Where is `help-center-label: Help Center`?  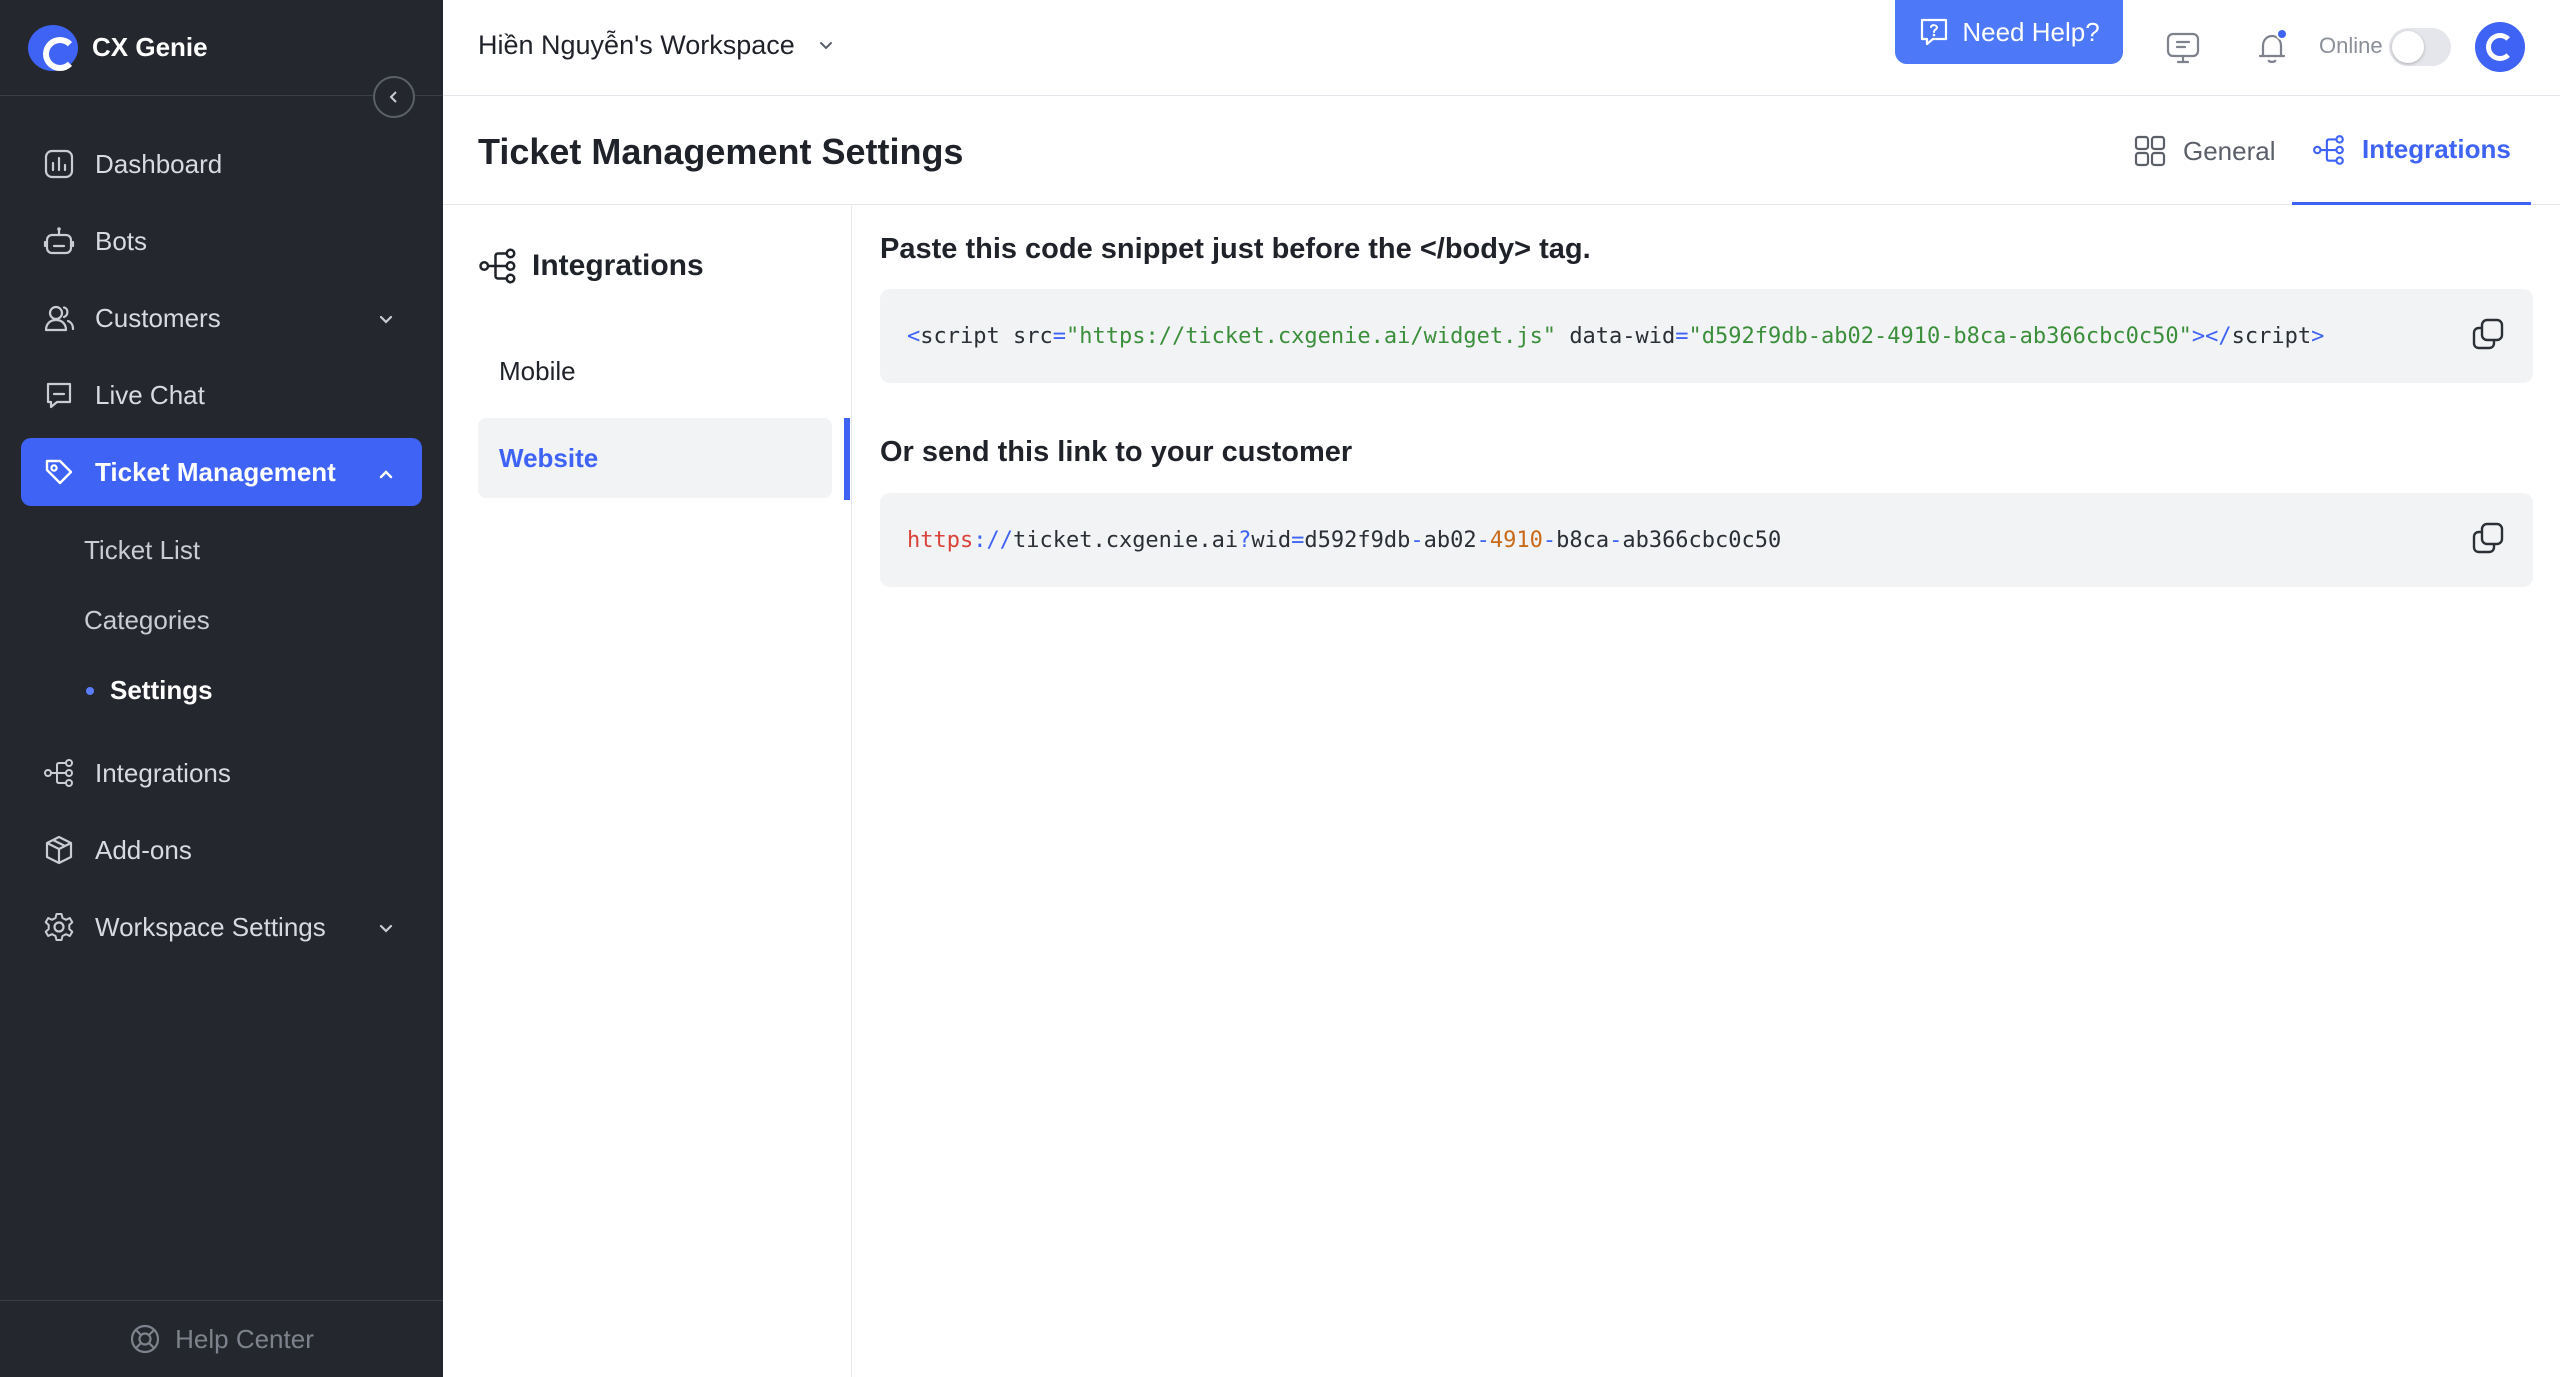
help-center-label: Help Center is located at coordinates (244, 1338).